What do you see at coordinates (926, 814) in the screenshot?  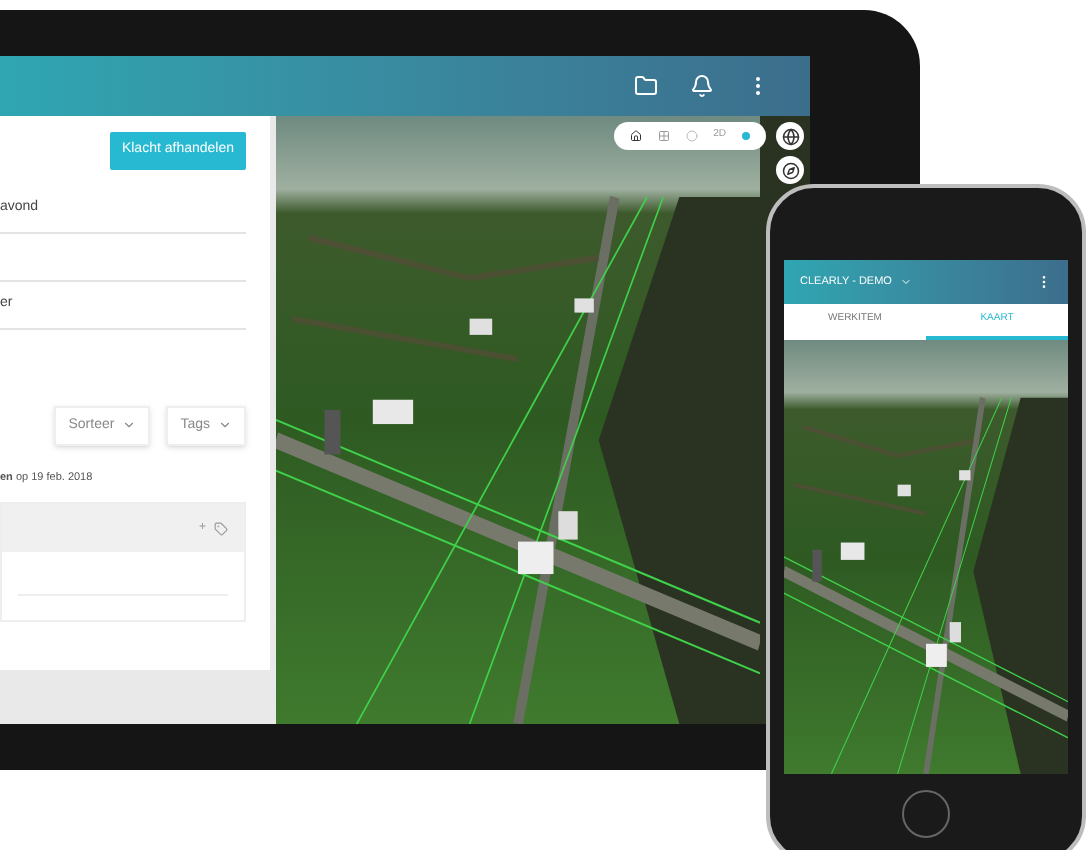 I see `home-button` at bounding box center [926, 814].